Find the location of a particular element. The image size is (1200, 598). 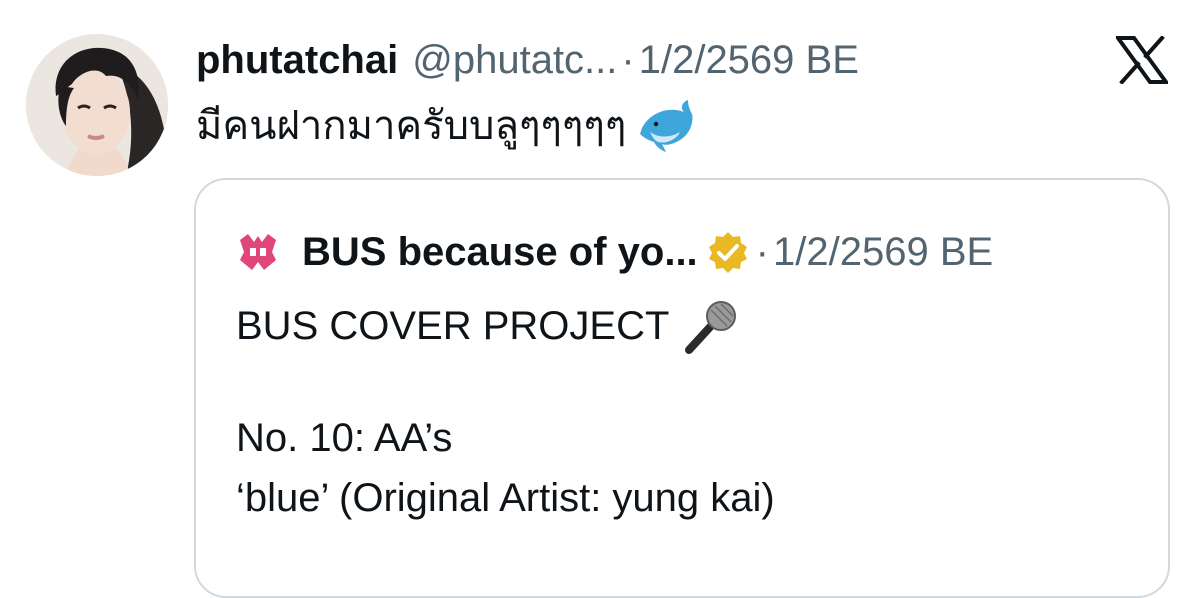

quote-line-text: ‘blue’ (Original Artist: yung kai) is located at coordinates (505, 498).